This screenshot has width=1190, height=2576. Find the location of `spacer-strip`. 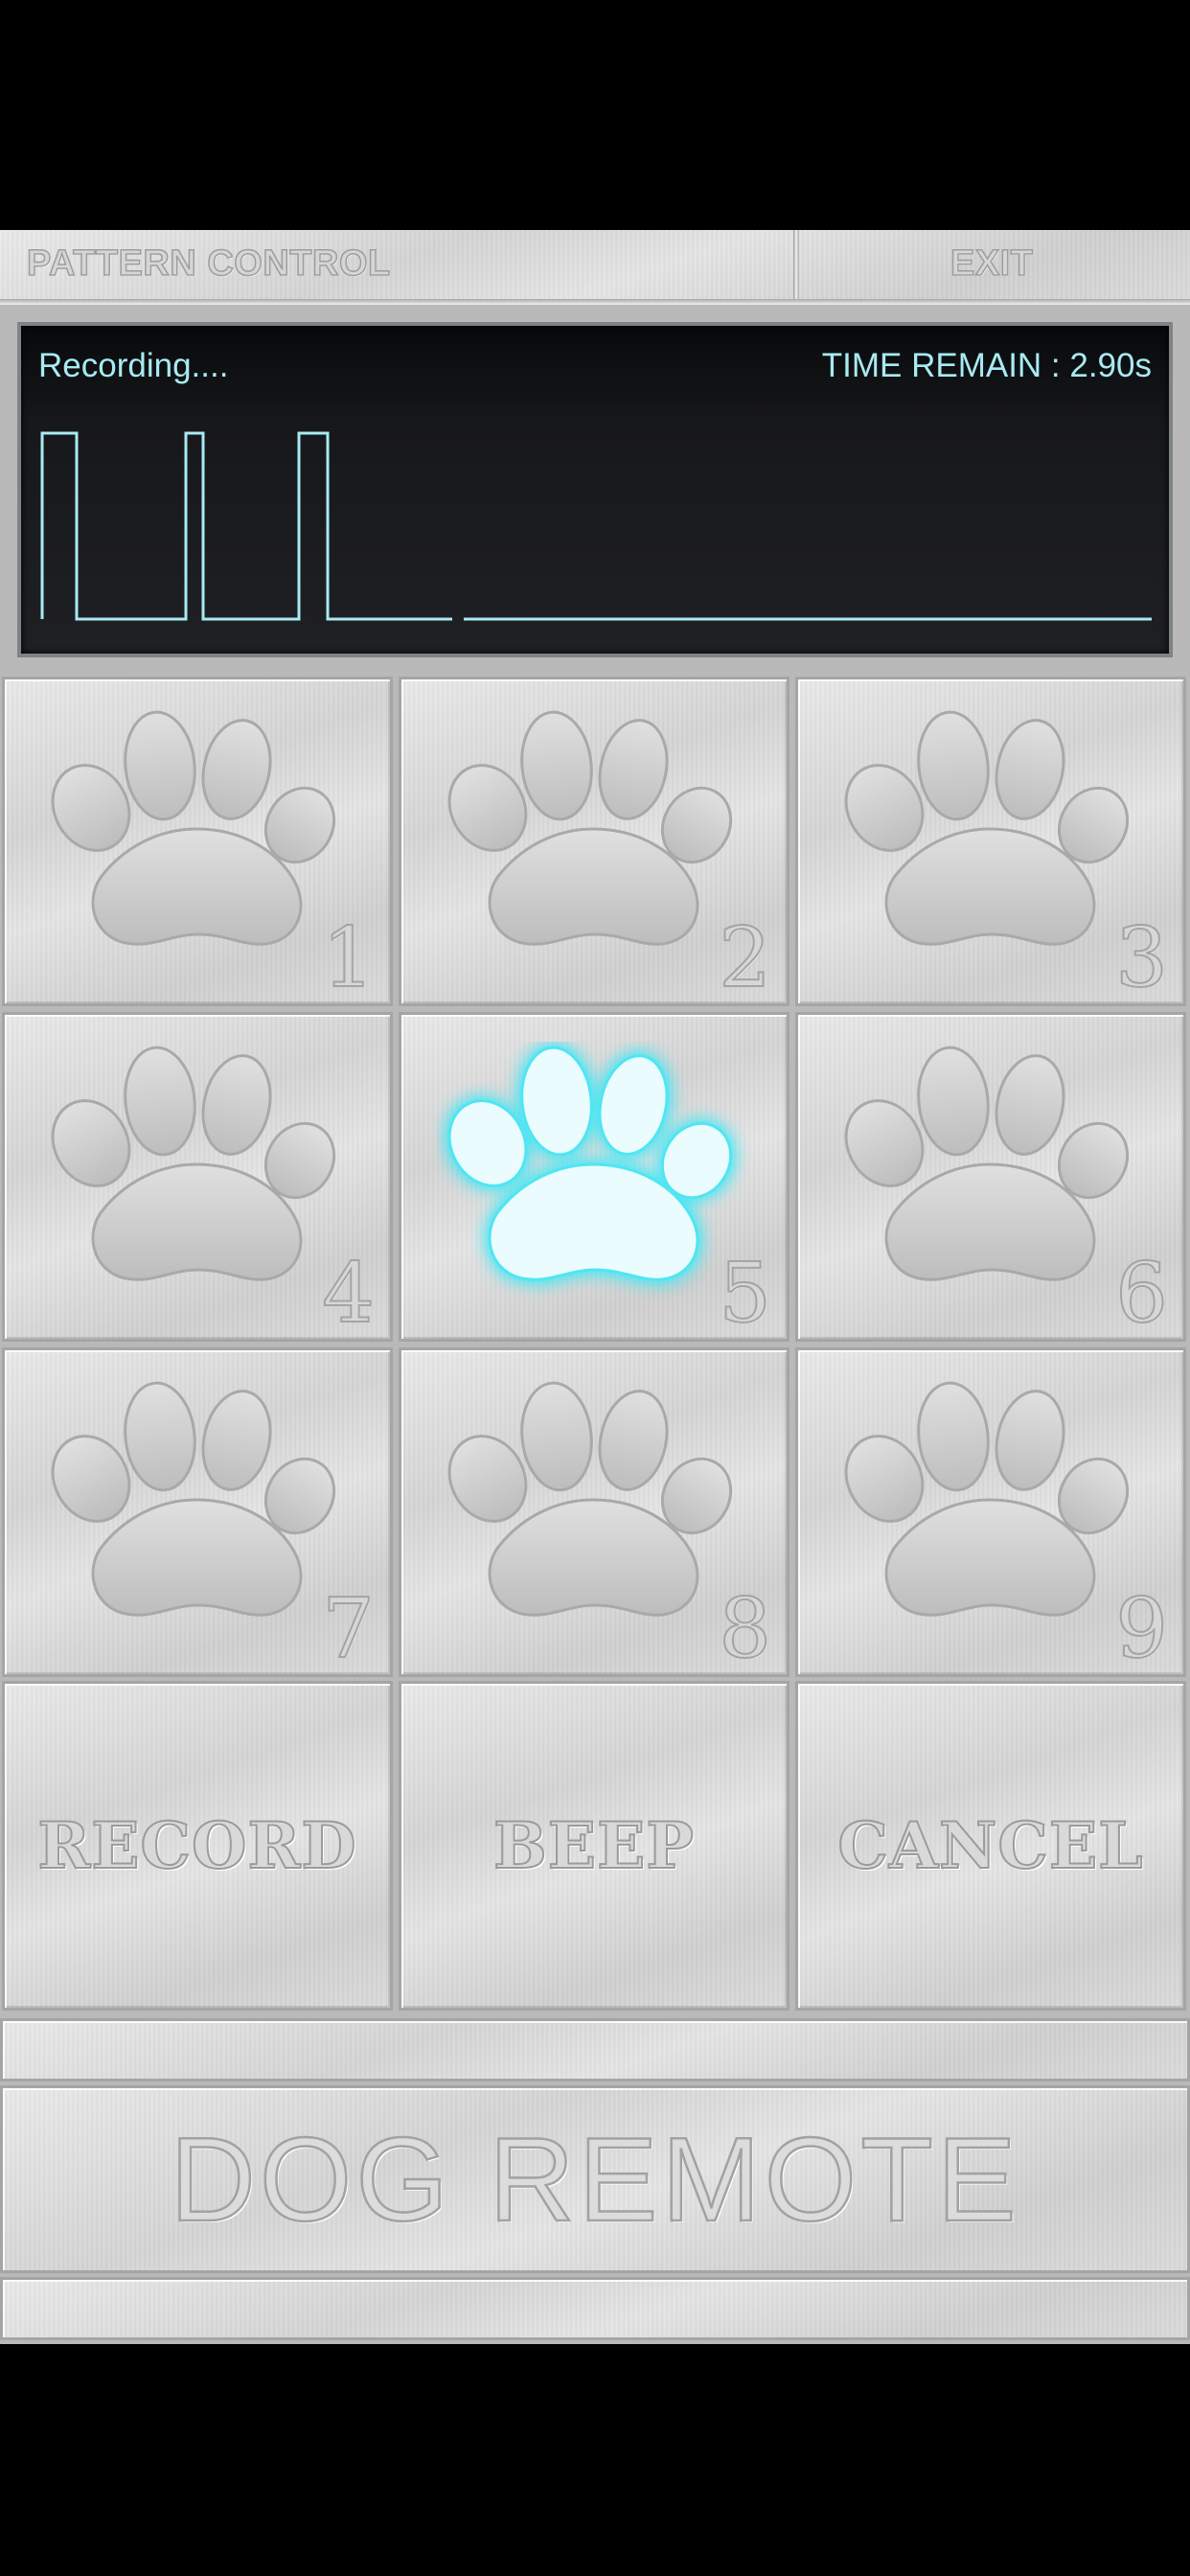

spacer-strip is located at coordinates (595, 2050).